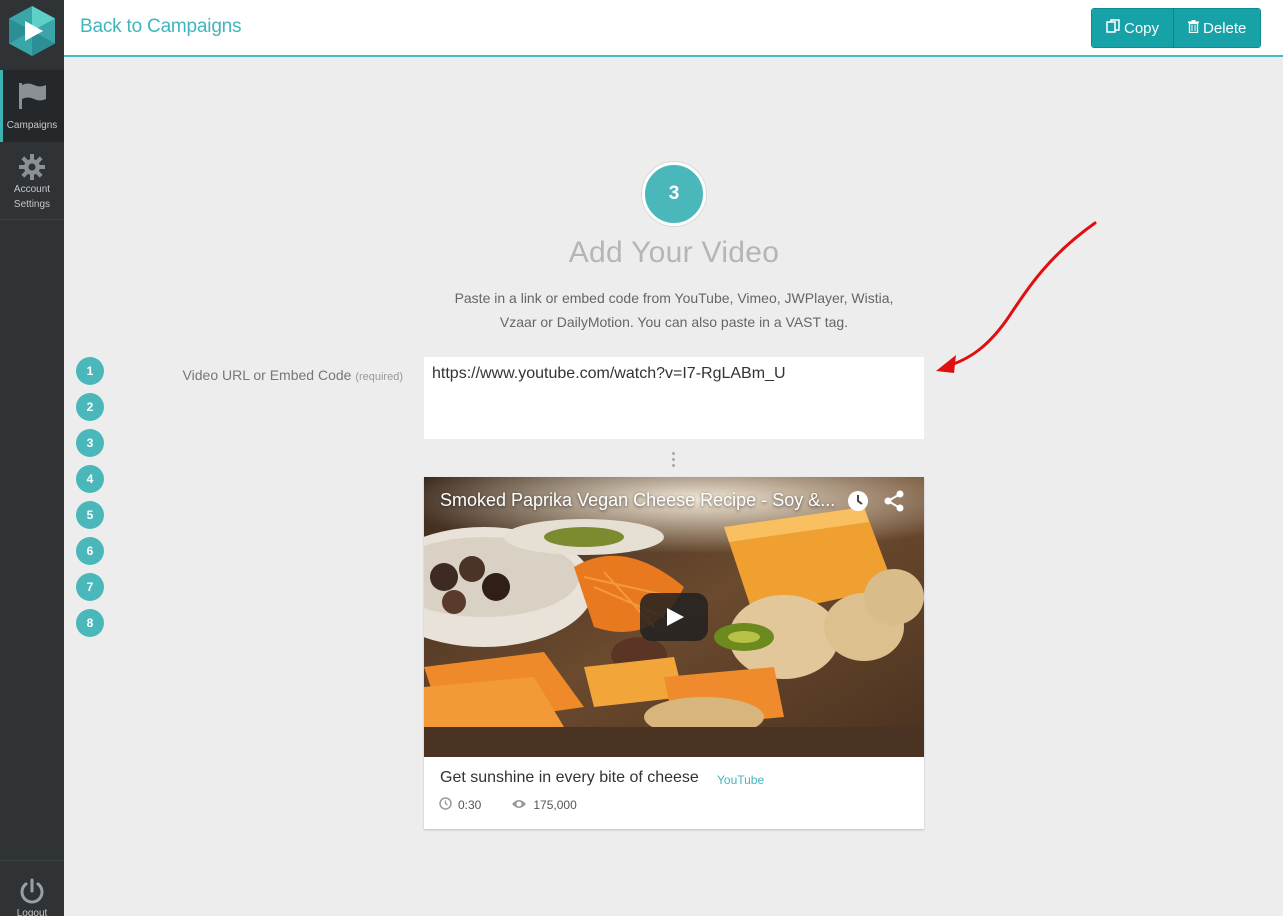 This screenshot has height=916, width=1283. Describe the element at coordinates (90, 623) in the screenshot. I see `step-8-button: 8` at that location.